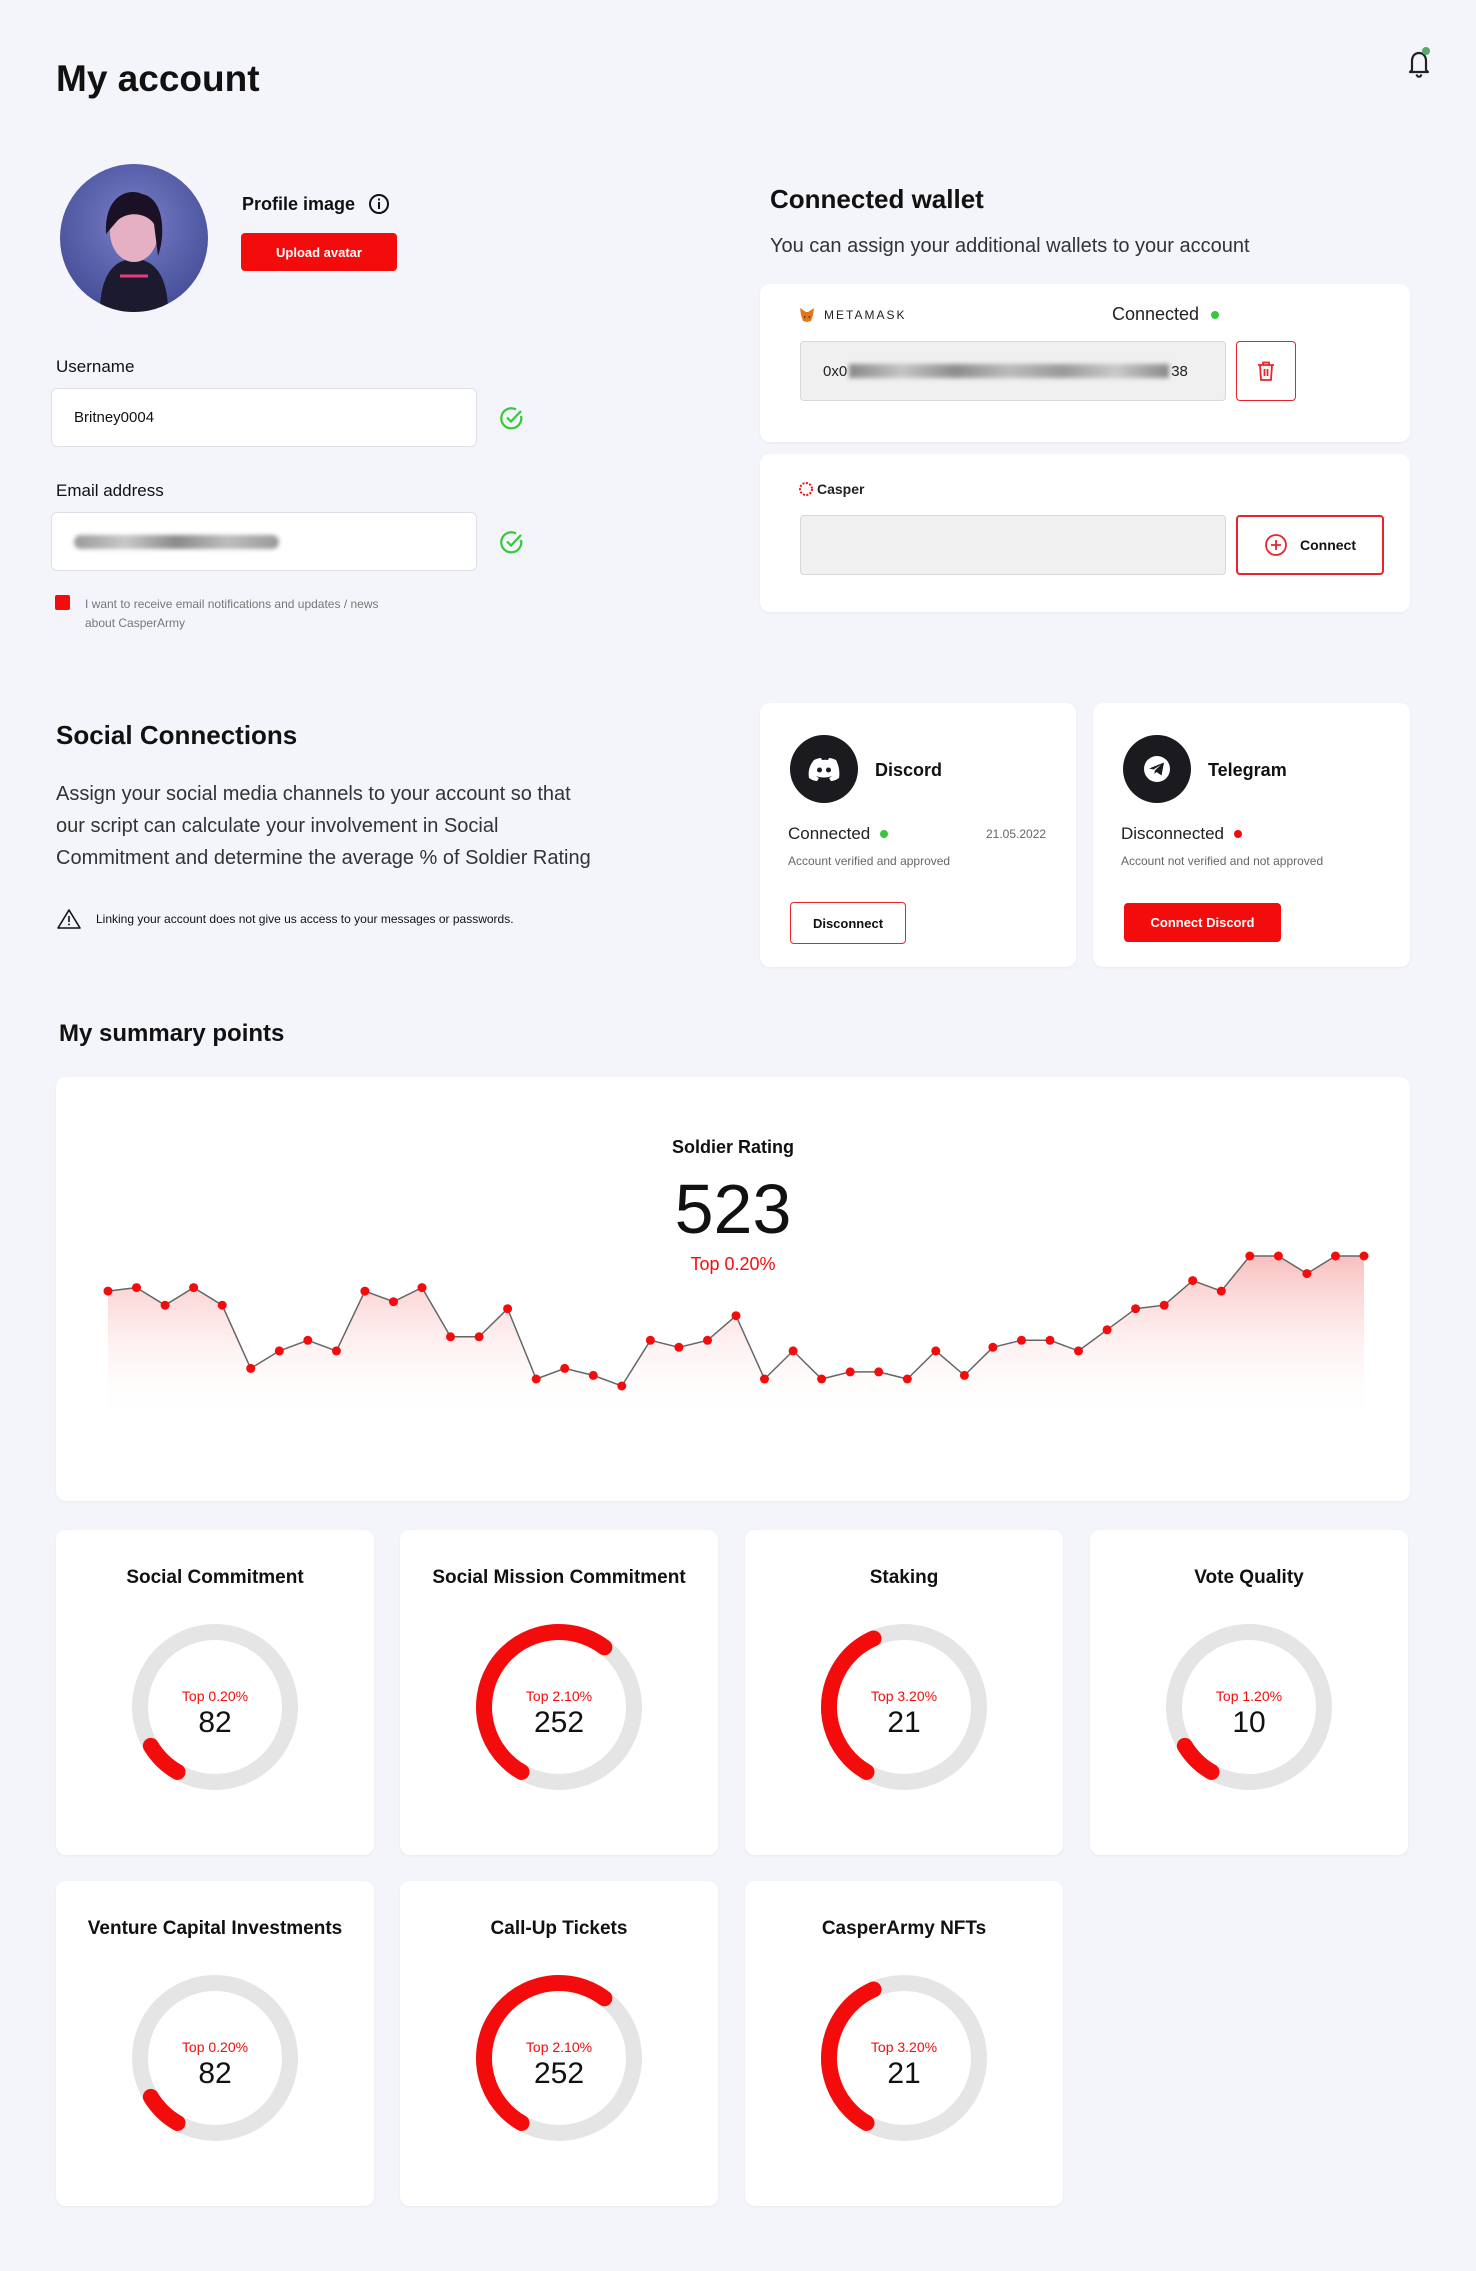 The width and height of the screenshot is (1476, 2271). I want to click on email-label: Email address, so click(110, 490).